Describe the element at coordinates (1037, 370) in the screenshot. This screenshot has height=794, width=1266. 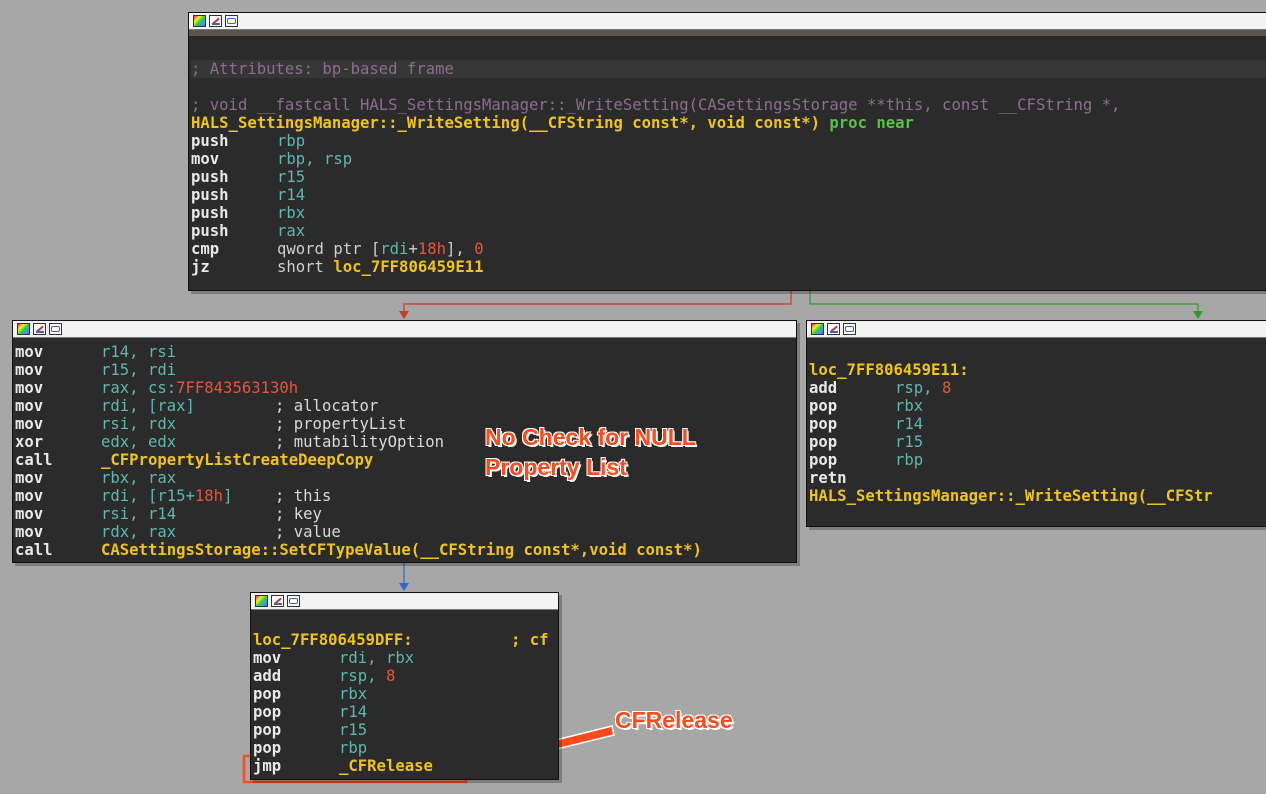
I see `block-label: loc_7FF806459E11:` at that location.